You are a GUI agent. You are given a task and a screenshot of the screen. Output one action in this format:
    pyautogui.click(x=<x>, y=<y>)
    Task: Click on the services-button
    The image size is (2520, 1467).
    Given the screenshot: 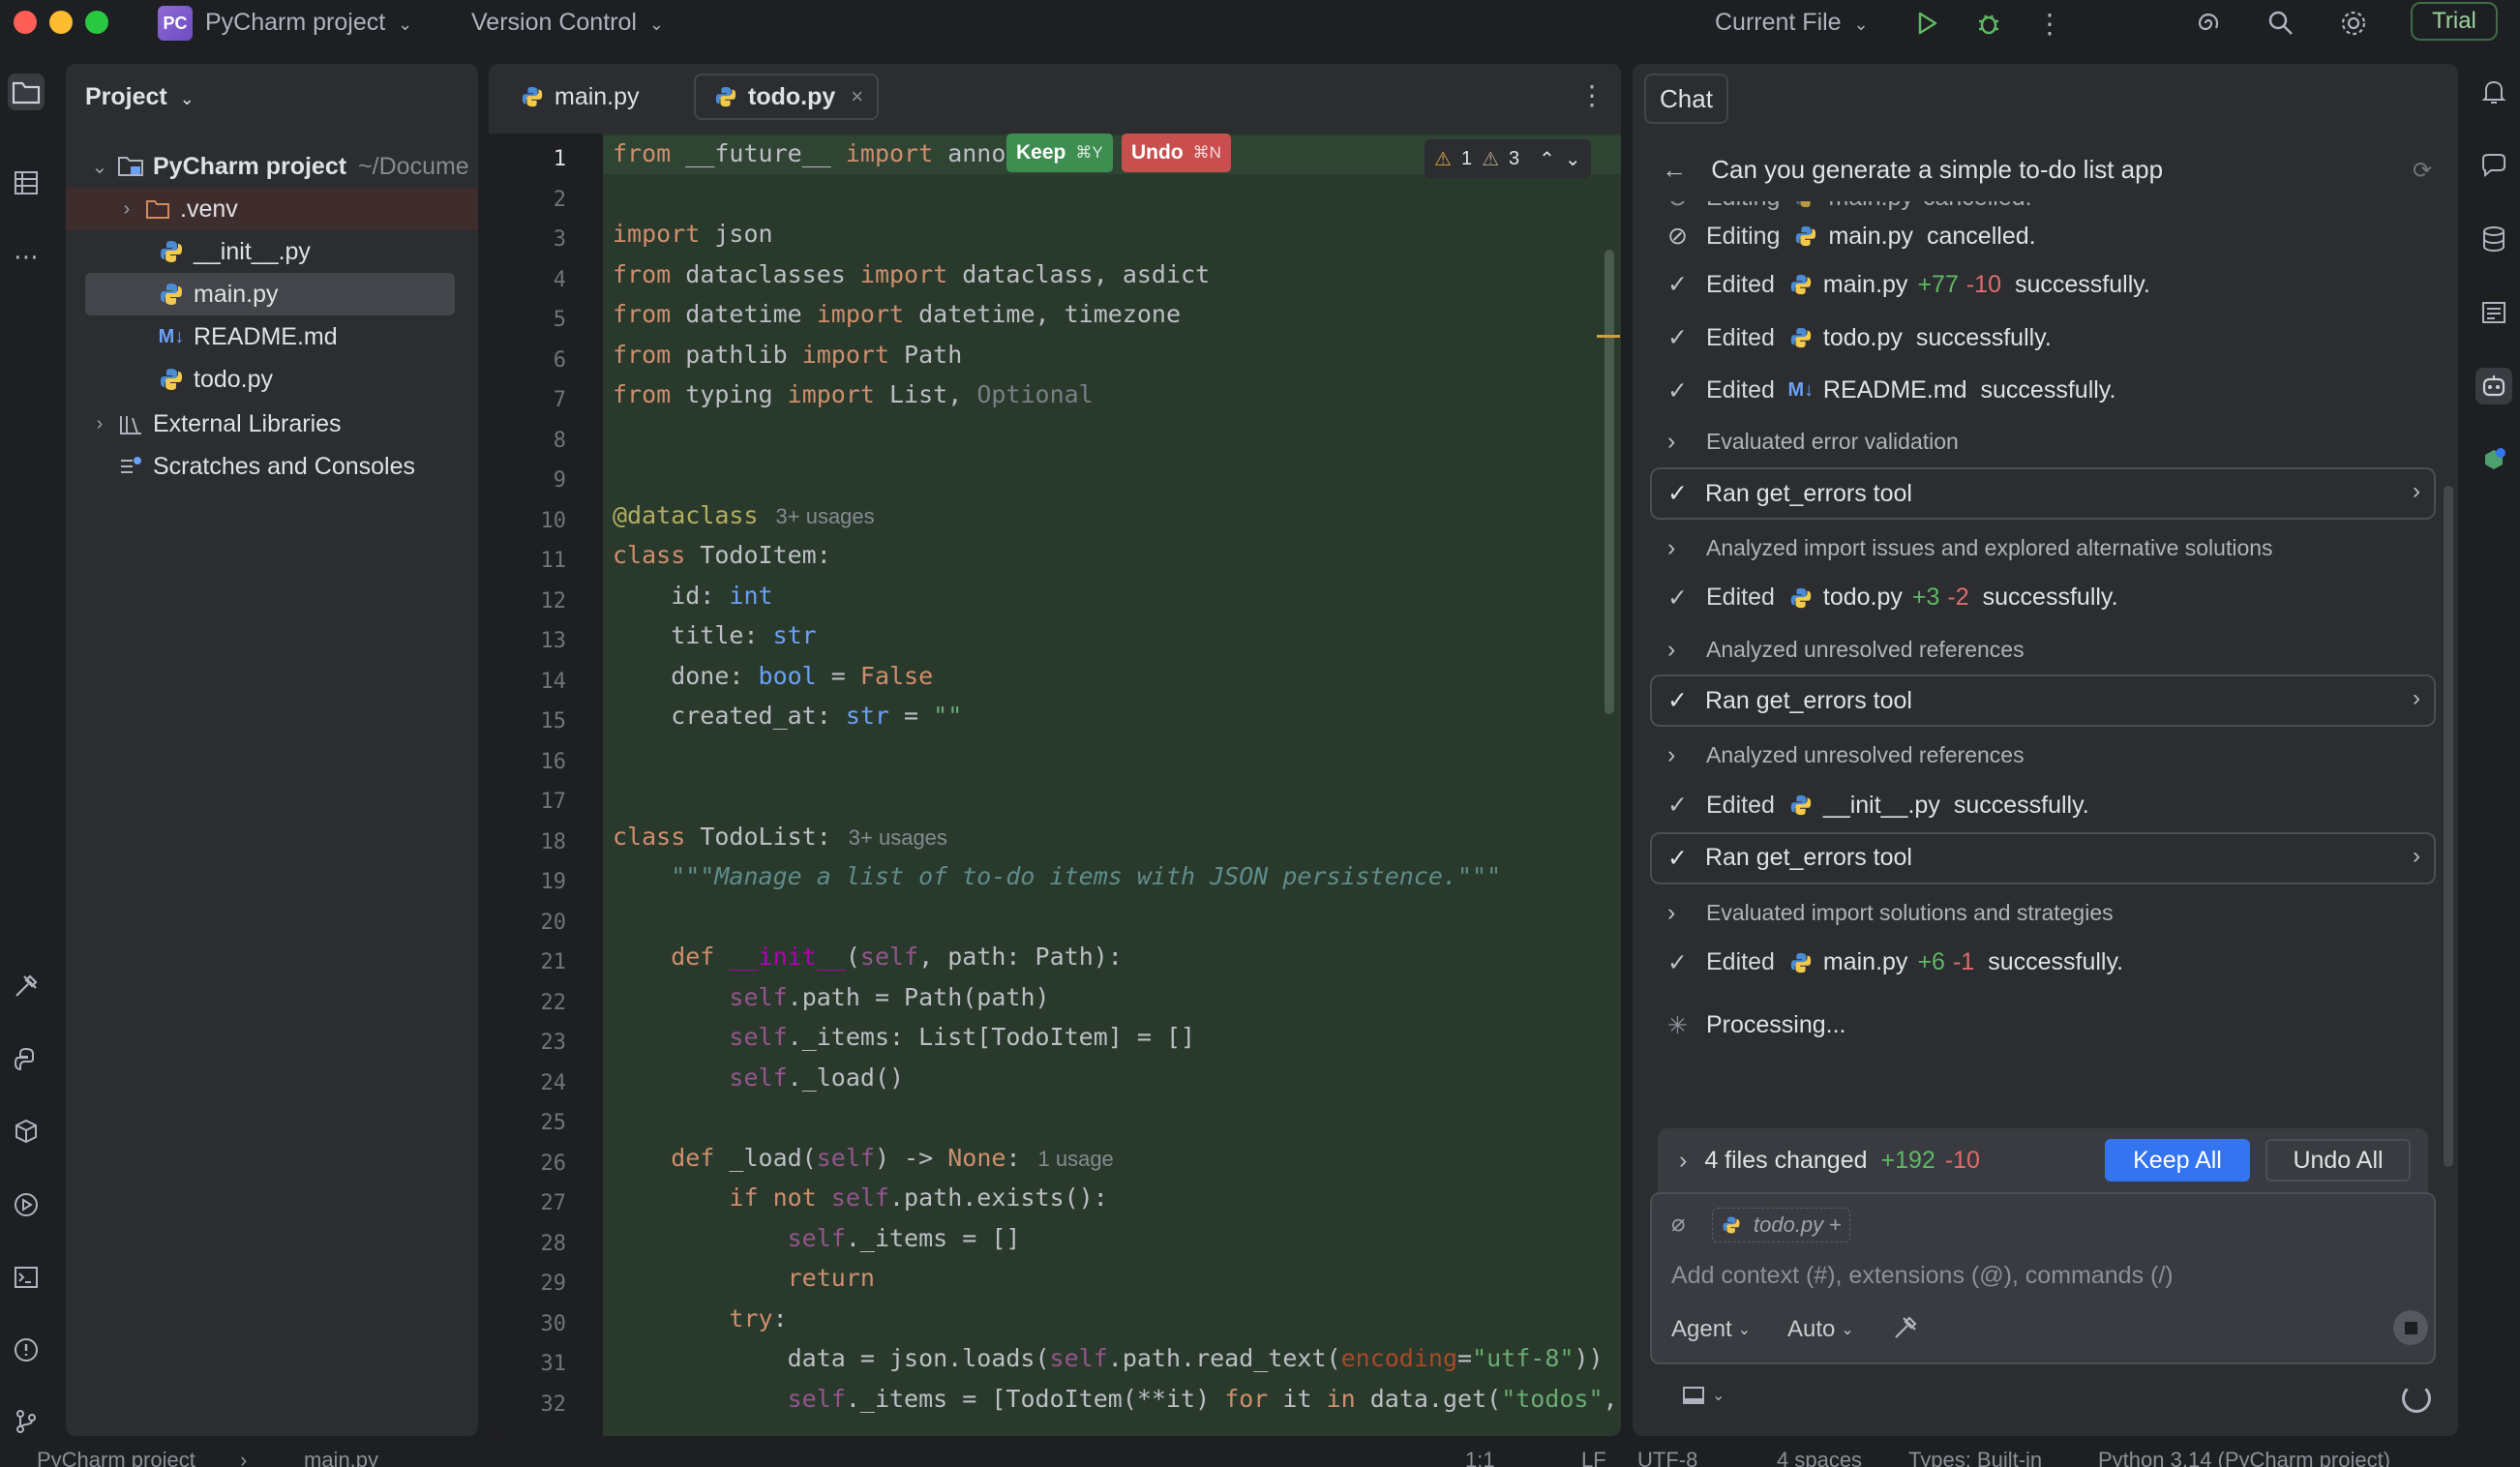 What is the action you would take?
    pyautogui.click(x=27, y=1204)
    